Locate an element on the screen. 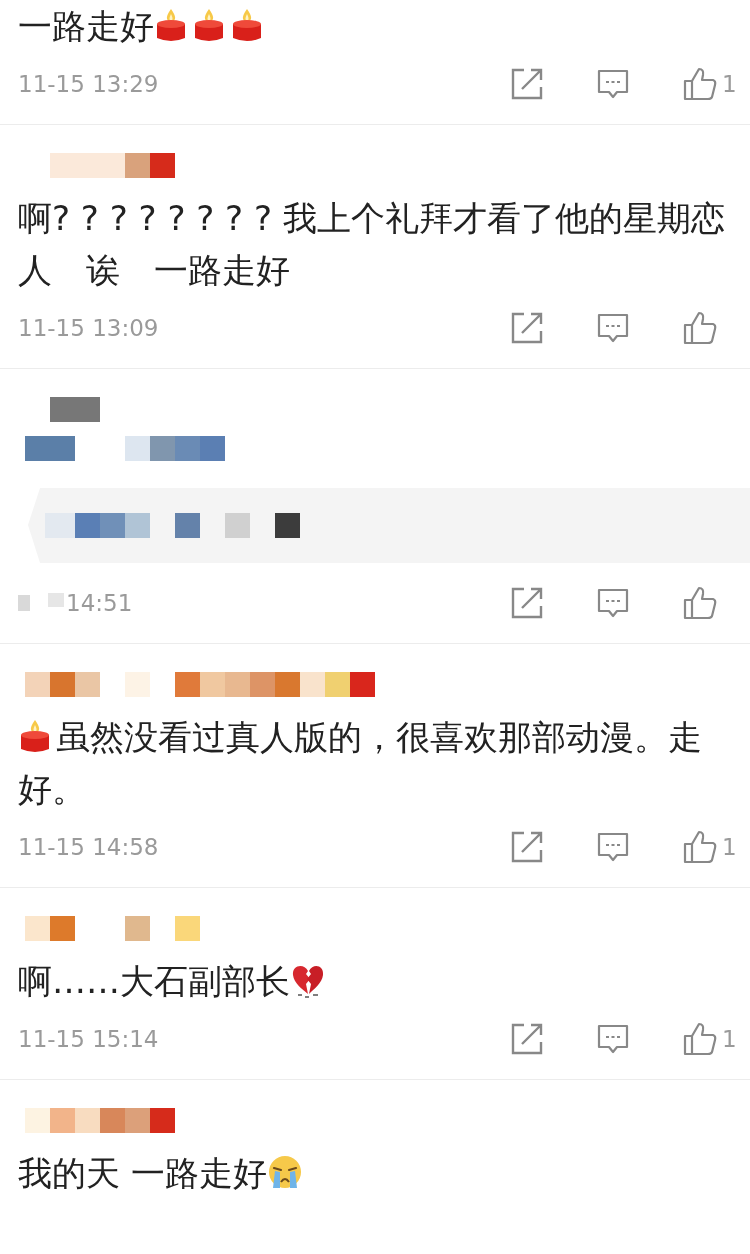  comment-text: 啊? ? ? ? ? ? ? ? 我上个礼拜才看了他的星期恋人 诶 一路走好 is located at coordinates (371, 244).